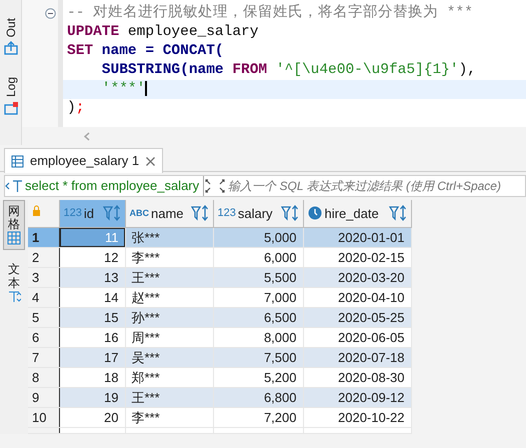  I want to click on row-number: 5, so click(43, 317).